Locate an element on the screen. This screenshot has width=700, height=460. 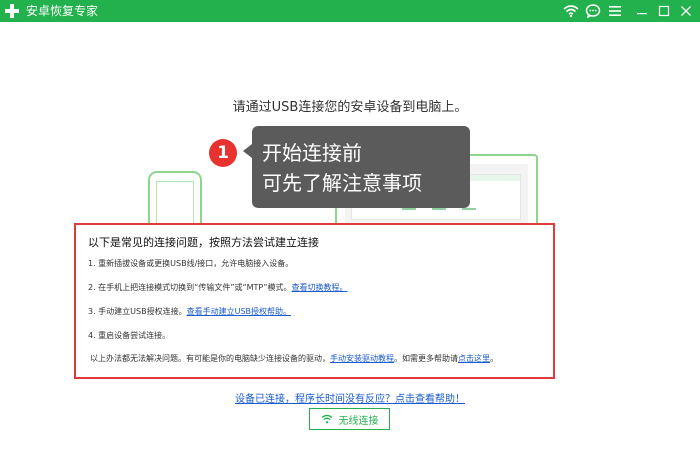
problem-item-text: 2. 在手机上把连接模式切换到“传输文件”或“MTP”模式。 is located at coordinates (190, 287).